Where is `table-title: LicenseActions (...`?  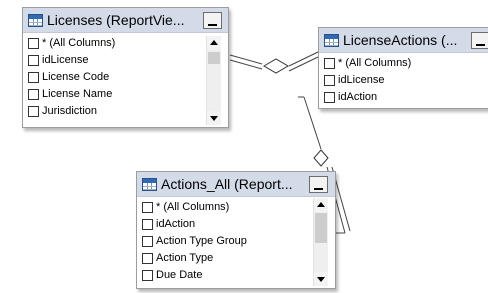 table-title: LicenseActions (... is located at coordinates (400, 40).